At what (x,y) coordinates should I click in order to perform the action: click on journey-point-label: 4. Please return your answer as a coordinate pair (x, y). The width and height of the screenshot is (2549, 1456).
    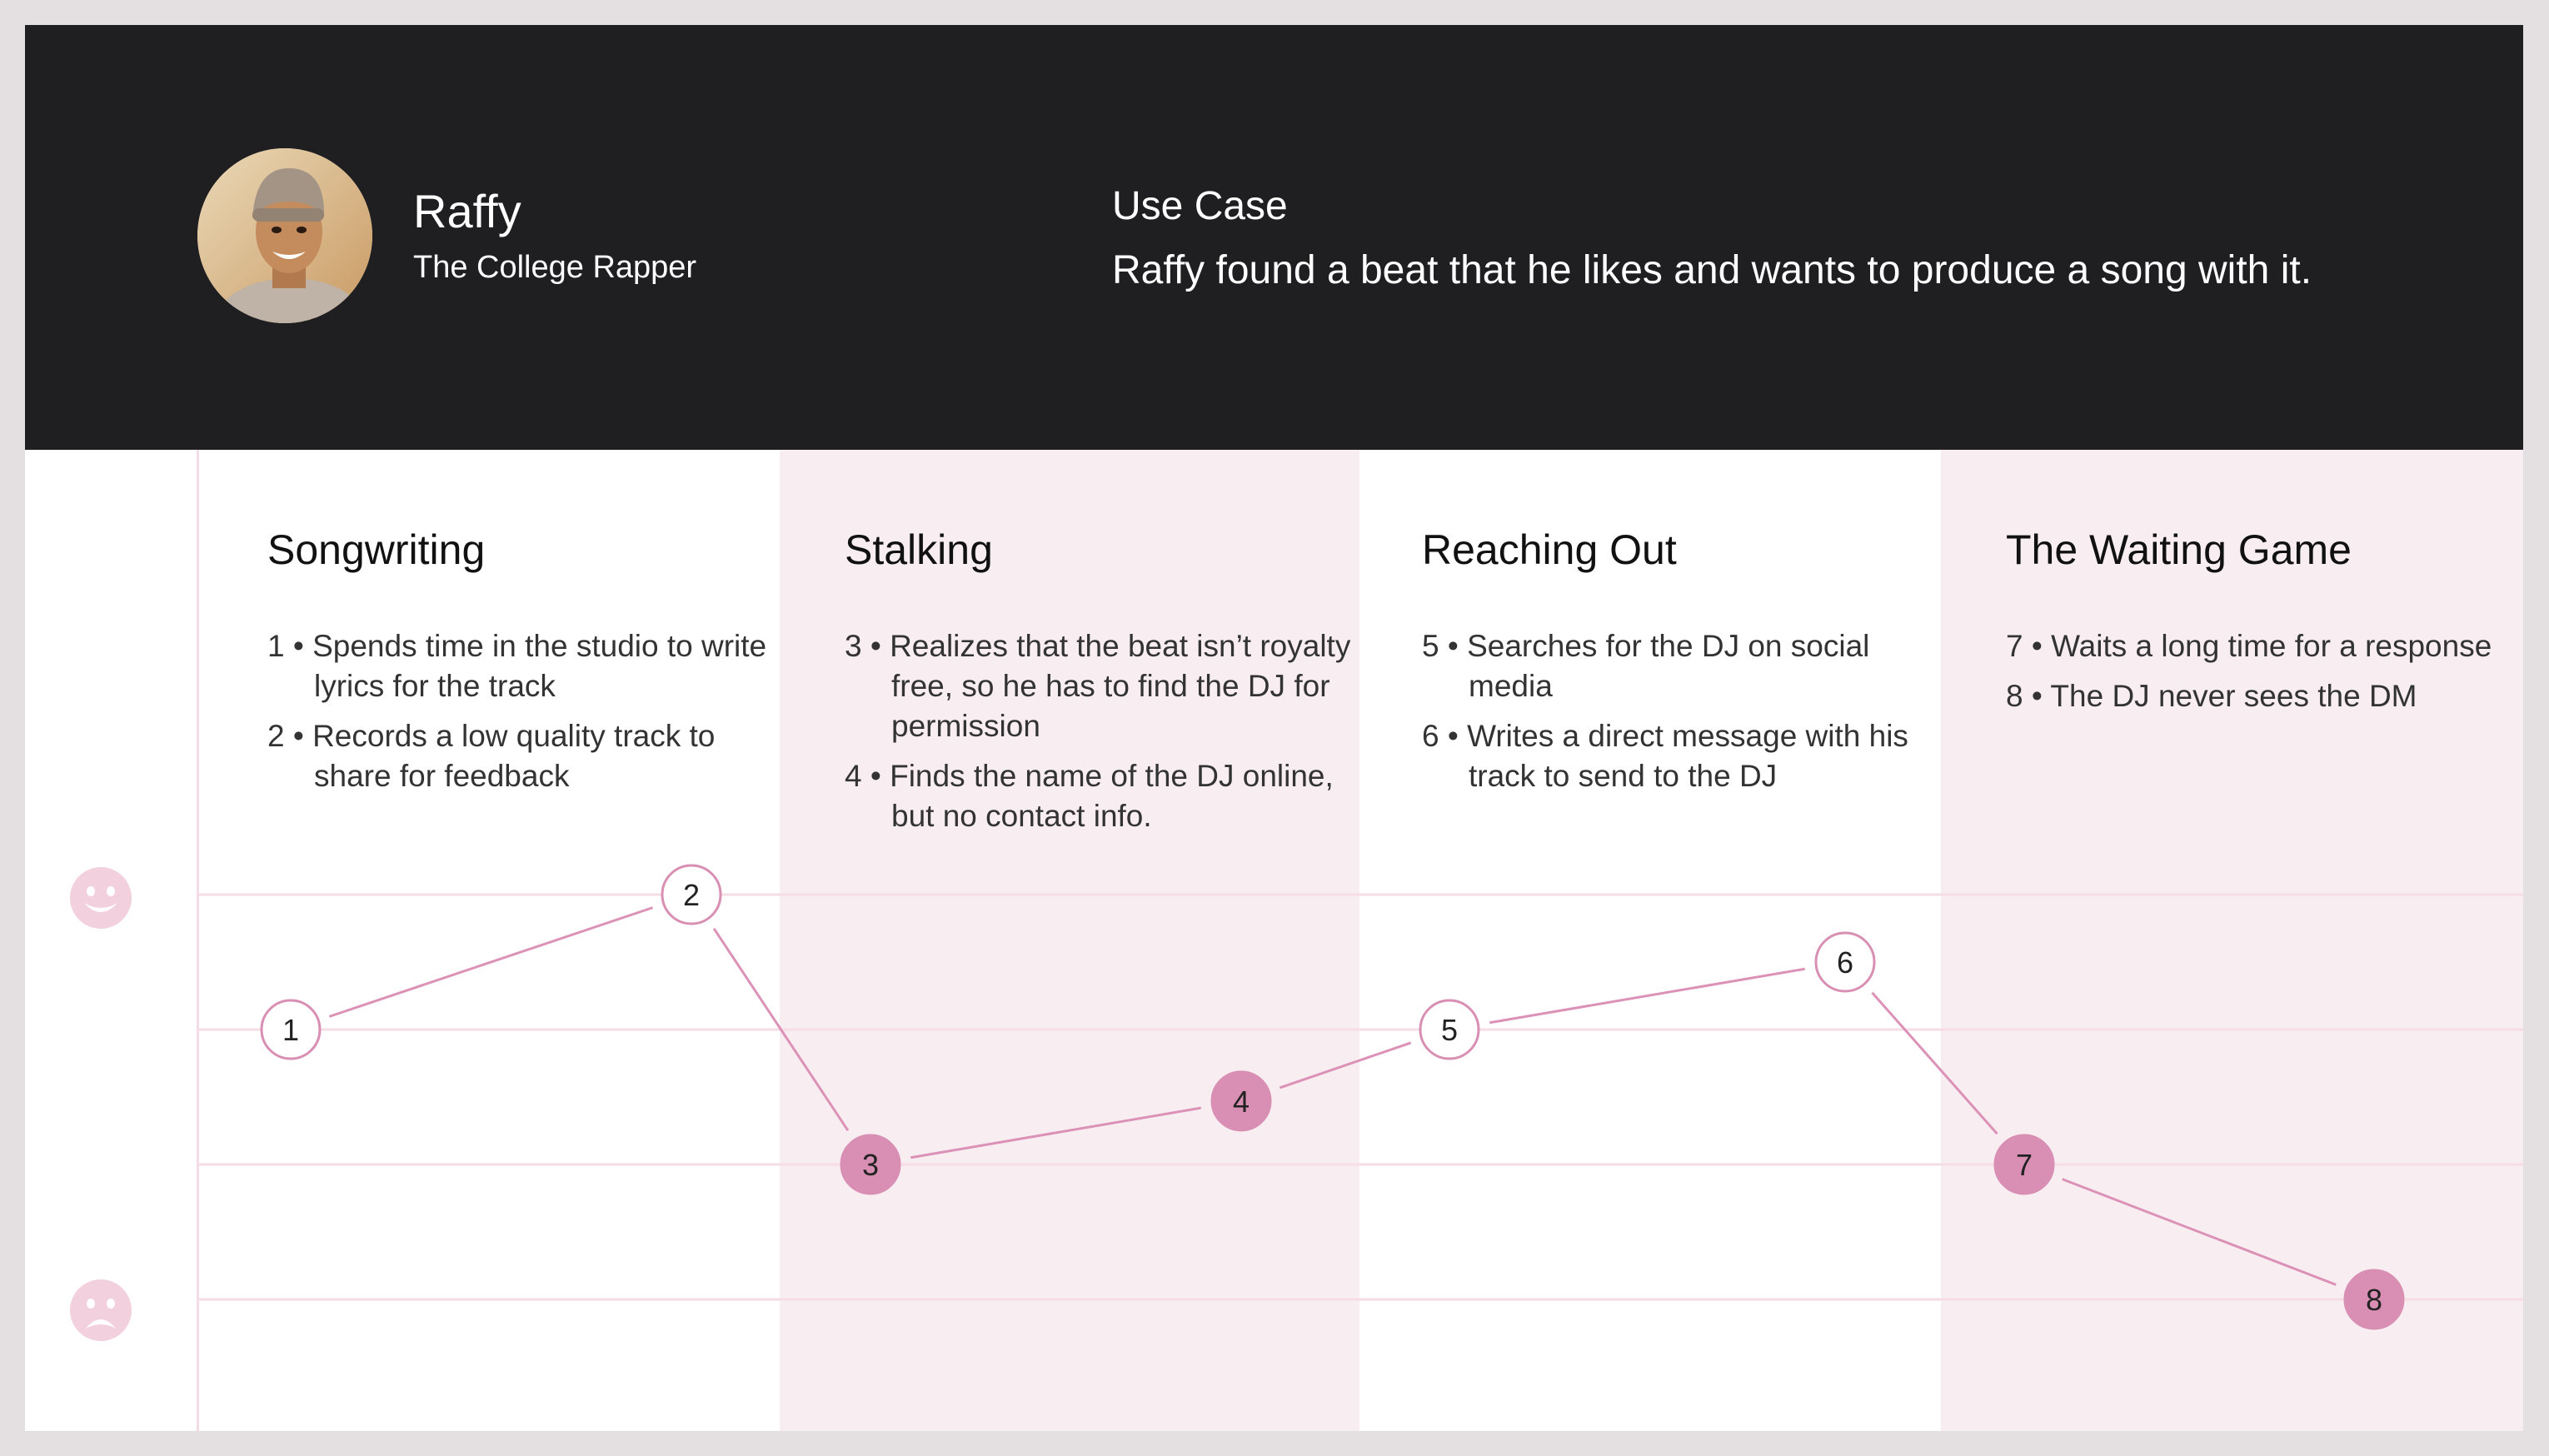
    Looking at the image, I should click on (1242, 1102).